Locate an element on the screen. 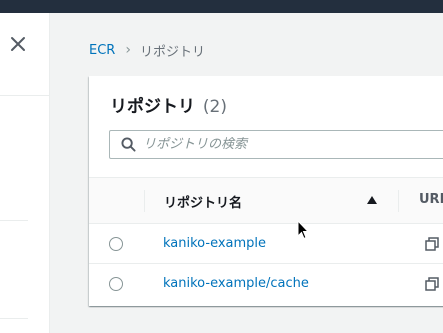 This screenshot has height=333, width=443. repository-name-link: kaniko-example/cache is located at coordinates (236, 283).